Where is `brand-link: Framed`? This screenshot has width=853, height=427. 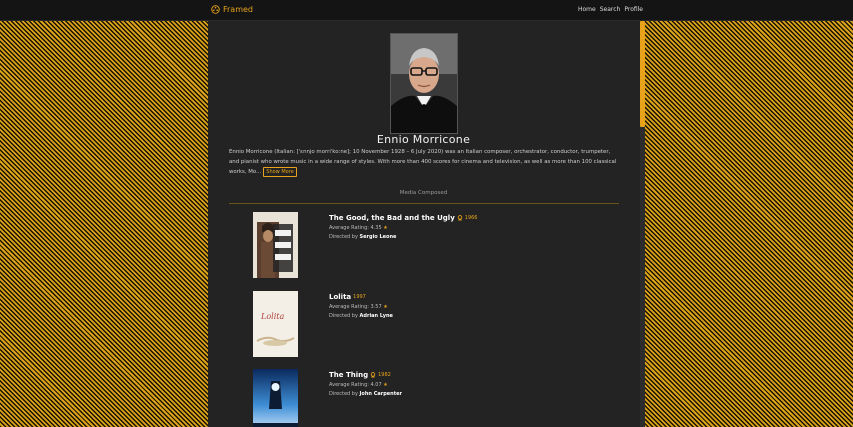
brand-link: Framed is located at coordinates (232, 9).